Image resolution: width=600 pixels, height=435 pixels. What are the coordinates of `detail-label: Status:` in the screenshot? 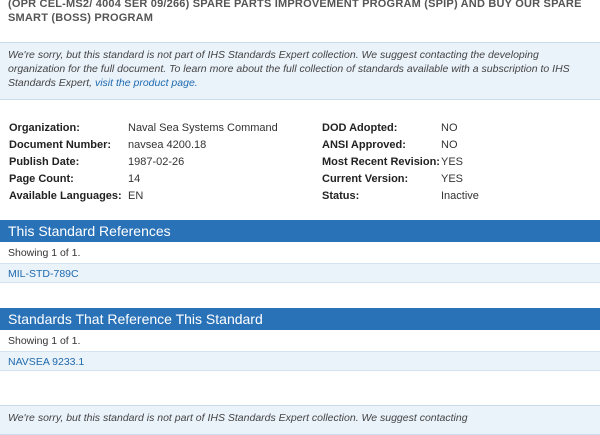 It's located at (341, 196).